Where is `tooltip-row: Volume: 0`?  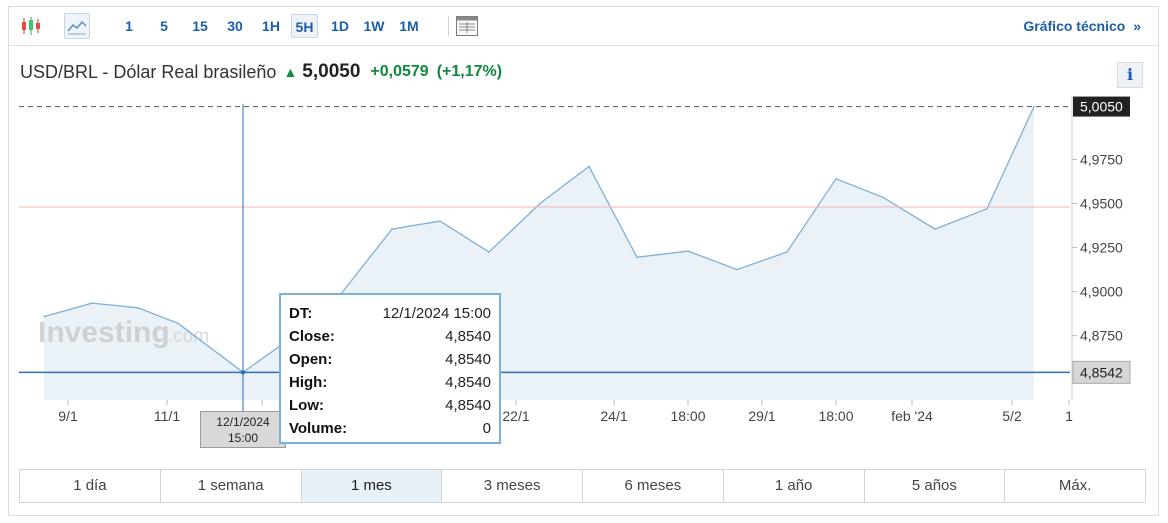 tooltip-row: Volume: 0 is located at coordinates (390, 428).